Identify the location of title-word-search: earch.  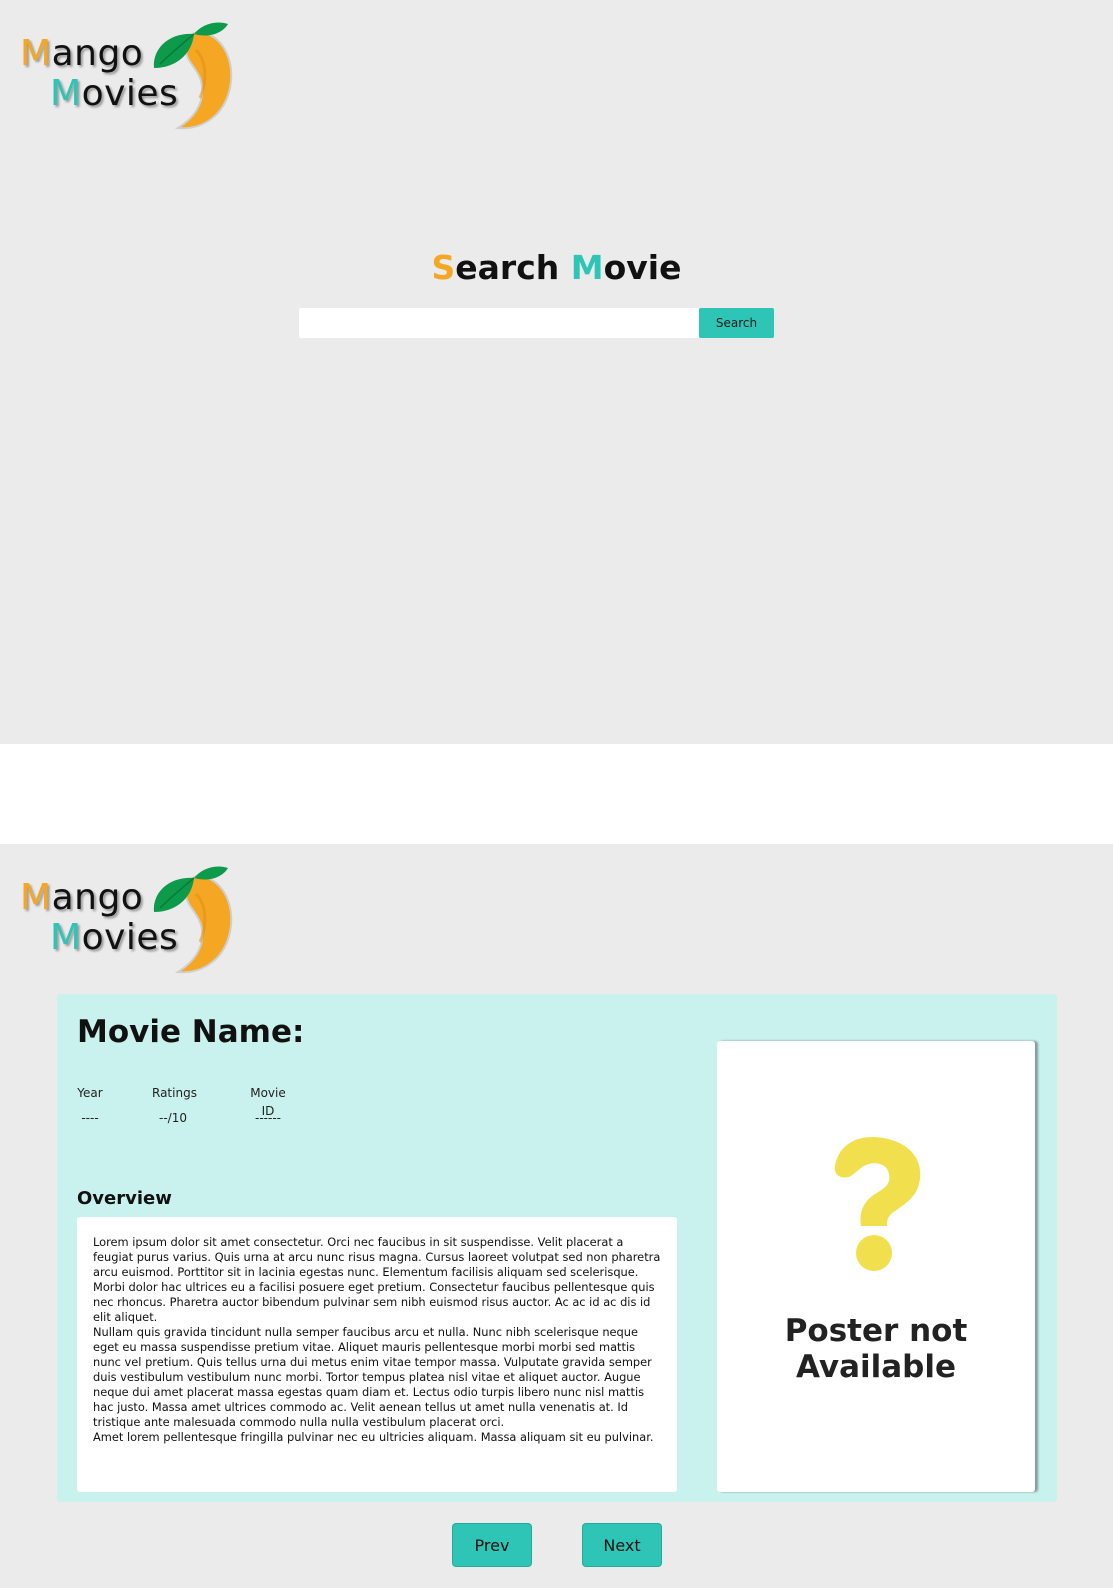
(513, 267).